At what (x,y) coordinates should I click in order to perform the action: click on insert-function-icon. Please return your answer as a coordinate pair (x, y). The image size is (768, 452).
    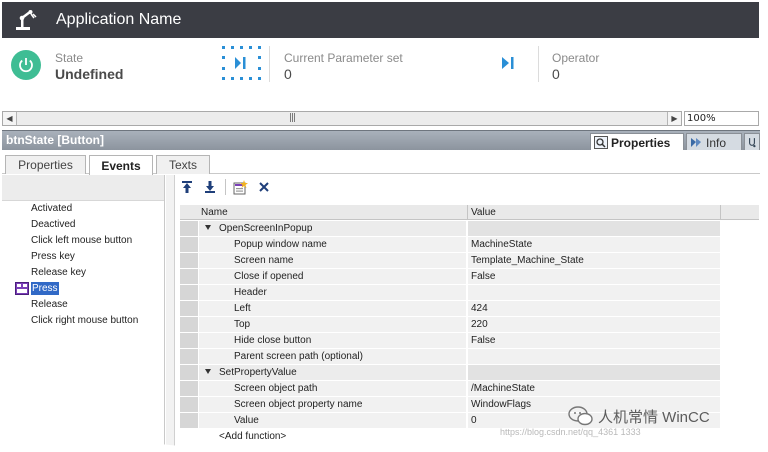
    Looking at the image, I should click on (240, 187).